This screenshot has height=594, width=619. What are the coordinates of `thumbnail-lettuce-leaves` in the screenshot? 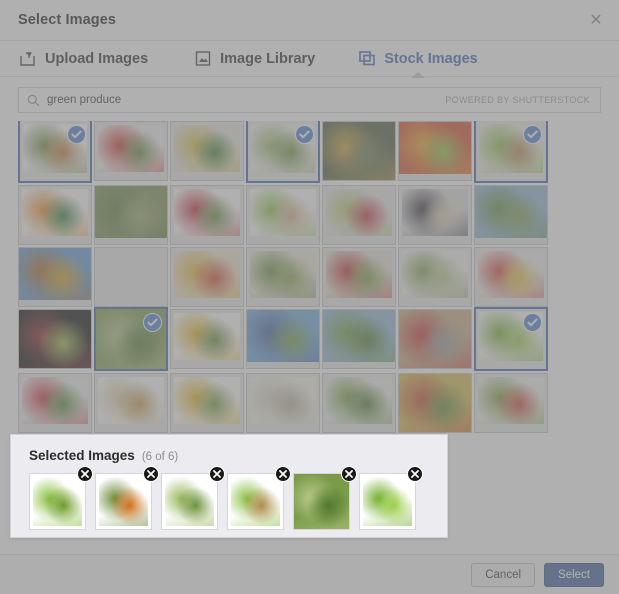 It's located at (387, 501).